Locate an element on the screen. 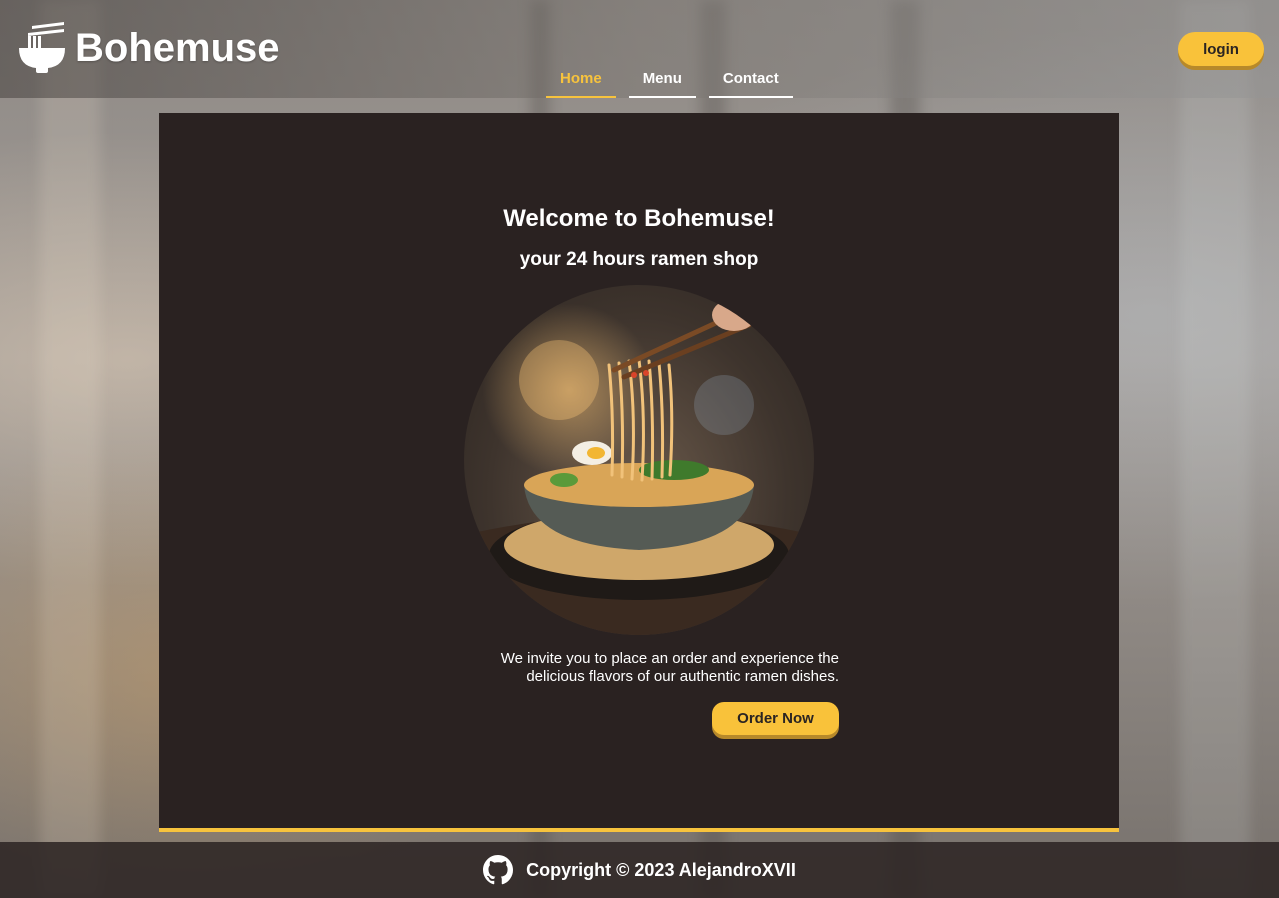  github-icon is located at coordinates (498, 870).